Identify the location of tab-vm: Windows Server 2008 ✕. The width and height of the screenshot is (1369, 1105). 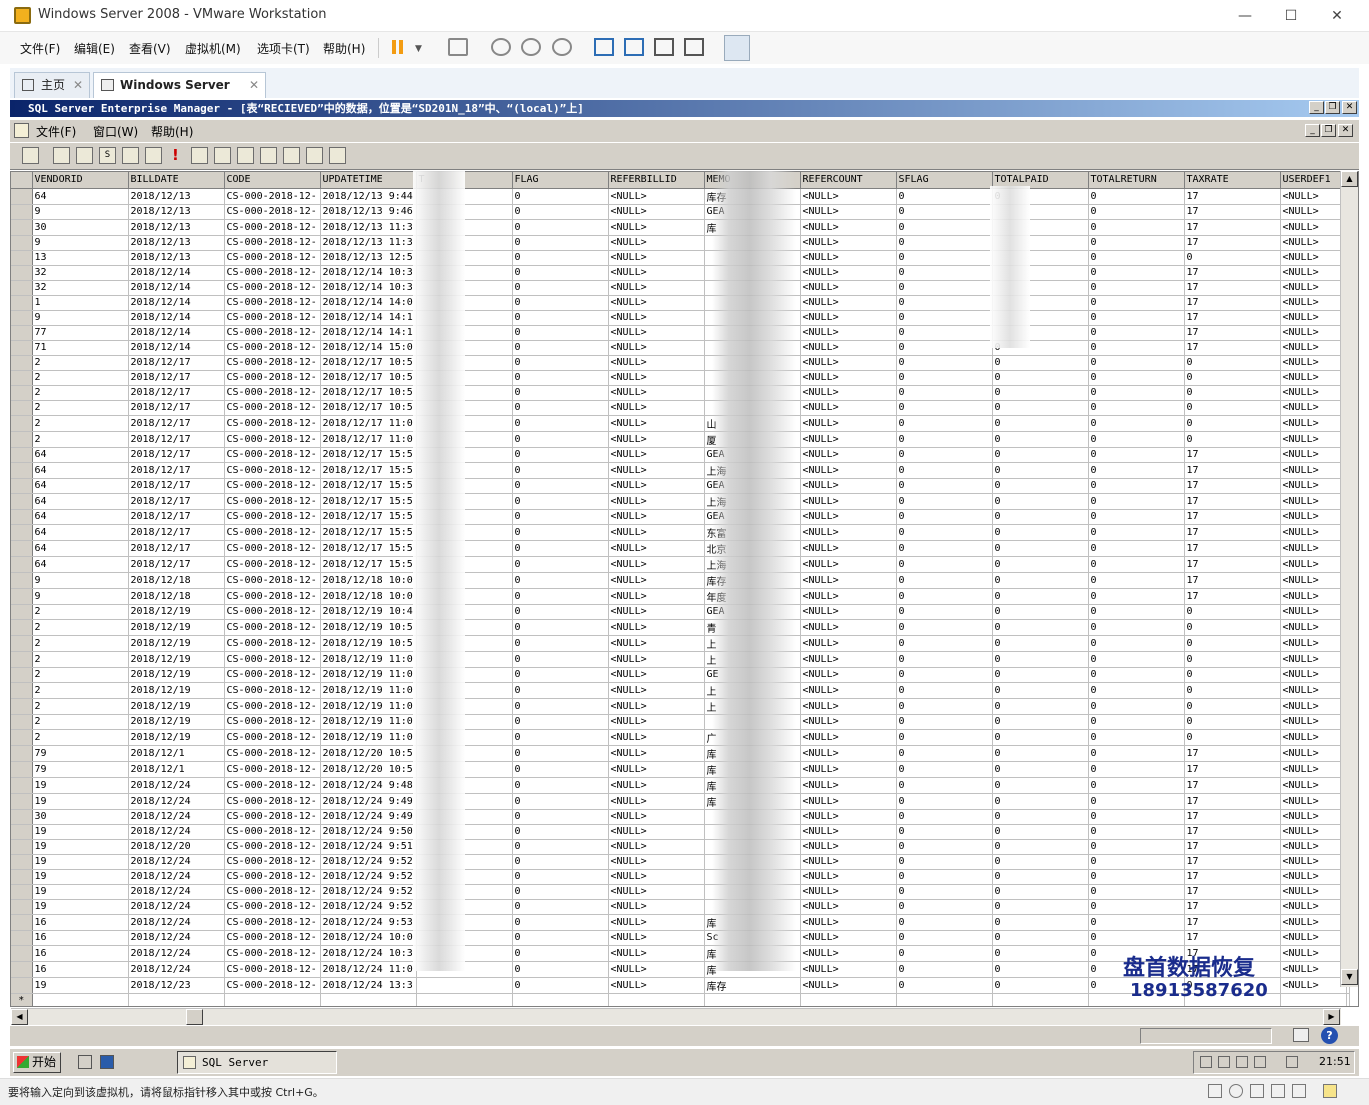
(179, 94).